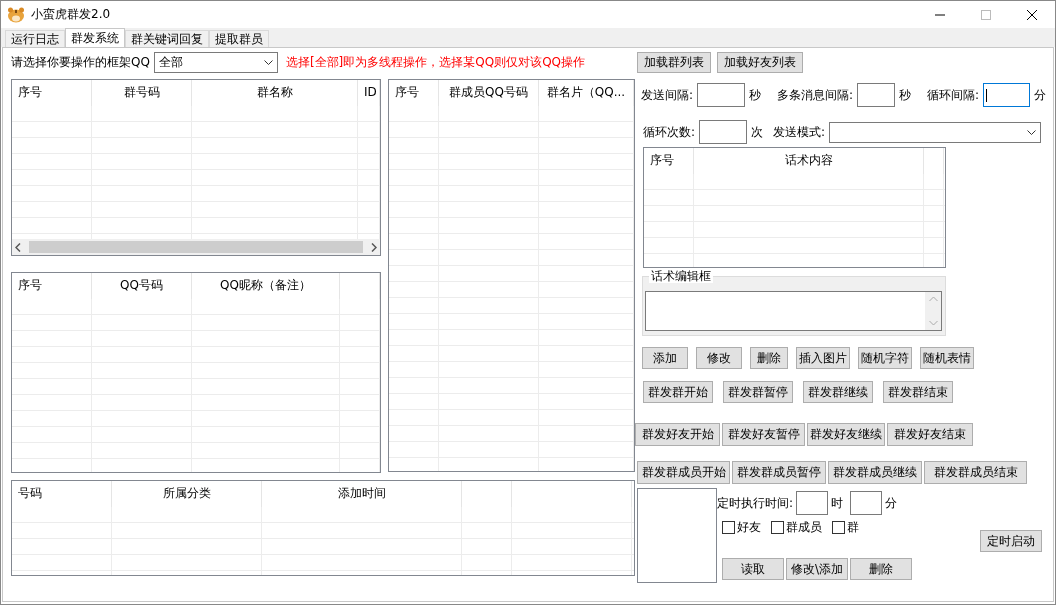 This screenshot has width=1056, height=605. What do you see at coordinates (812, 503) in the screenshot?
I see `hour-field` at bounding box center [812, 503].